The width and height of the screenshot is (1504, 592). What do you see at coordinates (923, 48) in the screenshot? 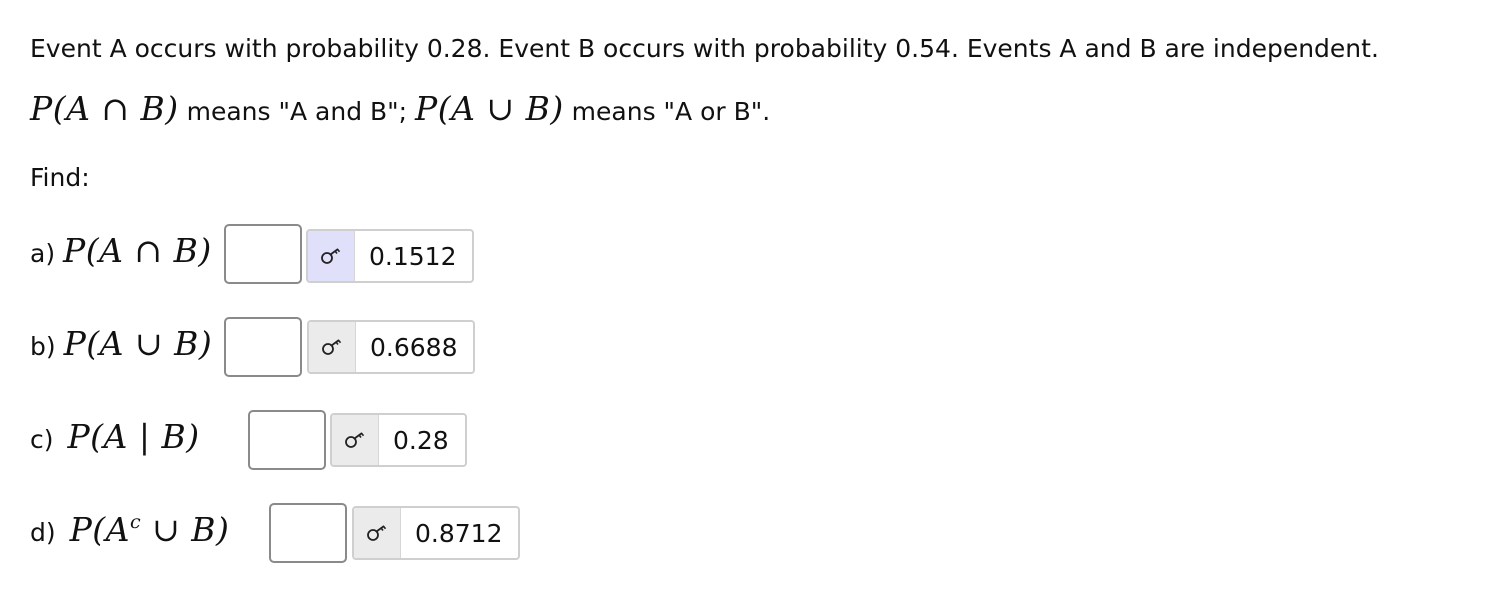
I see `probability-b: 0.54` at bounding box center [923, 48].